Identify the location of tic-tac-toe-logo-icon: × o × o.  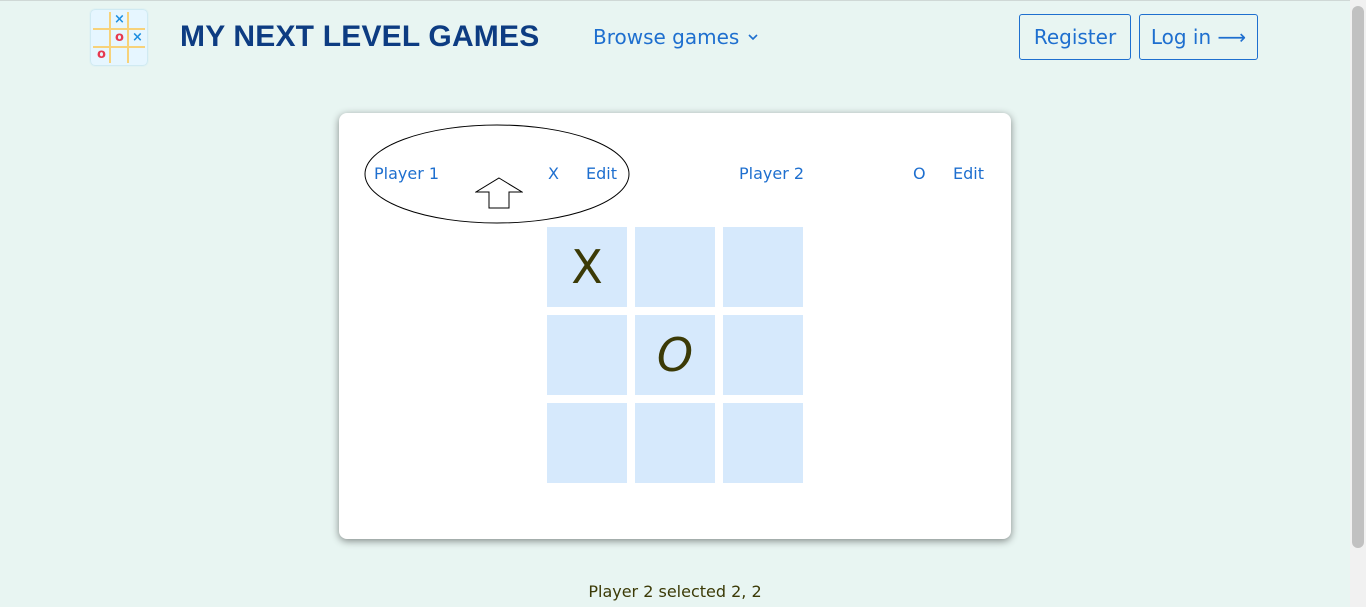
(119, 37).